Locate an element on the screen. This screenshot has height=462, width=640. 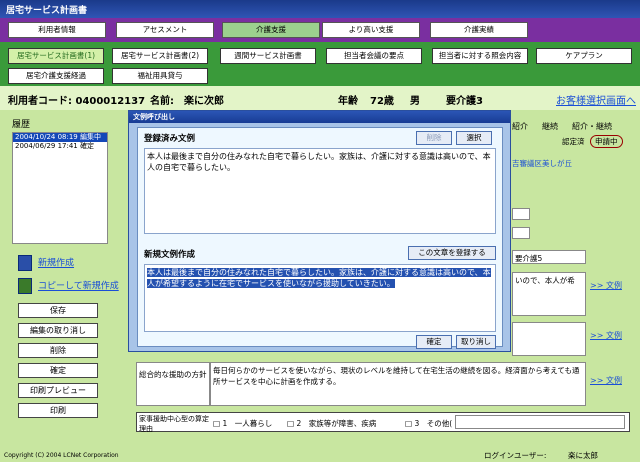
delete-button: 削除 is located at coordinates (58, 350).